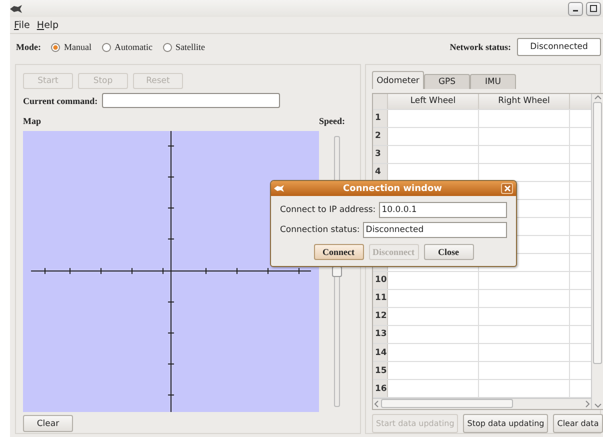  I want to click on menu-item: File, so click(22, 25).